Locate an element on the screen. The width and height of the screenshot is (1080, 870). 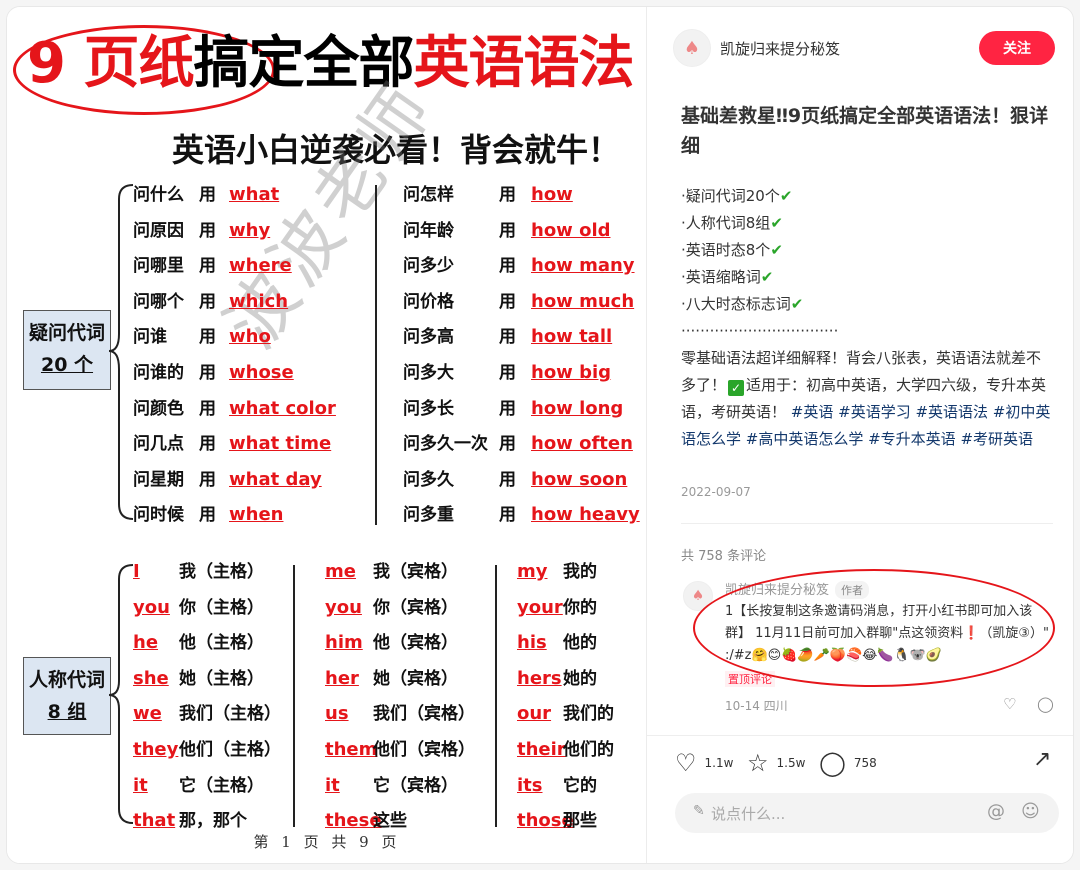
pronoun-en: their is located at coordinates (541, 749).